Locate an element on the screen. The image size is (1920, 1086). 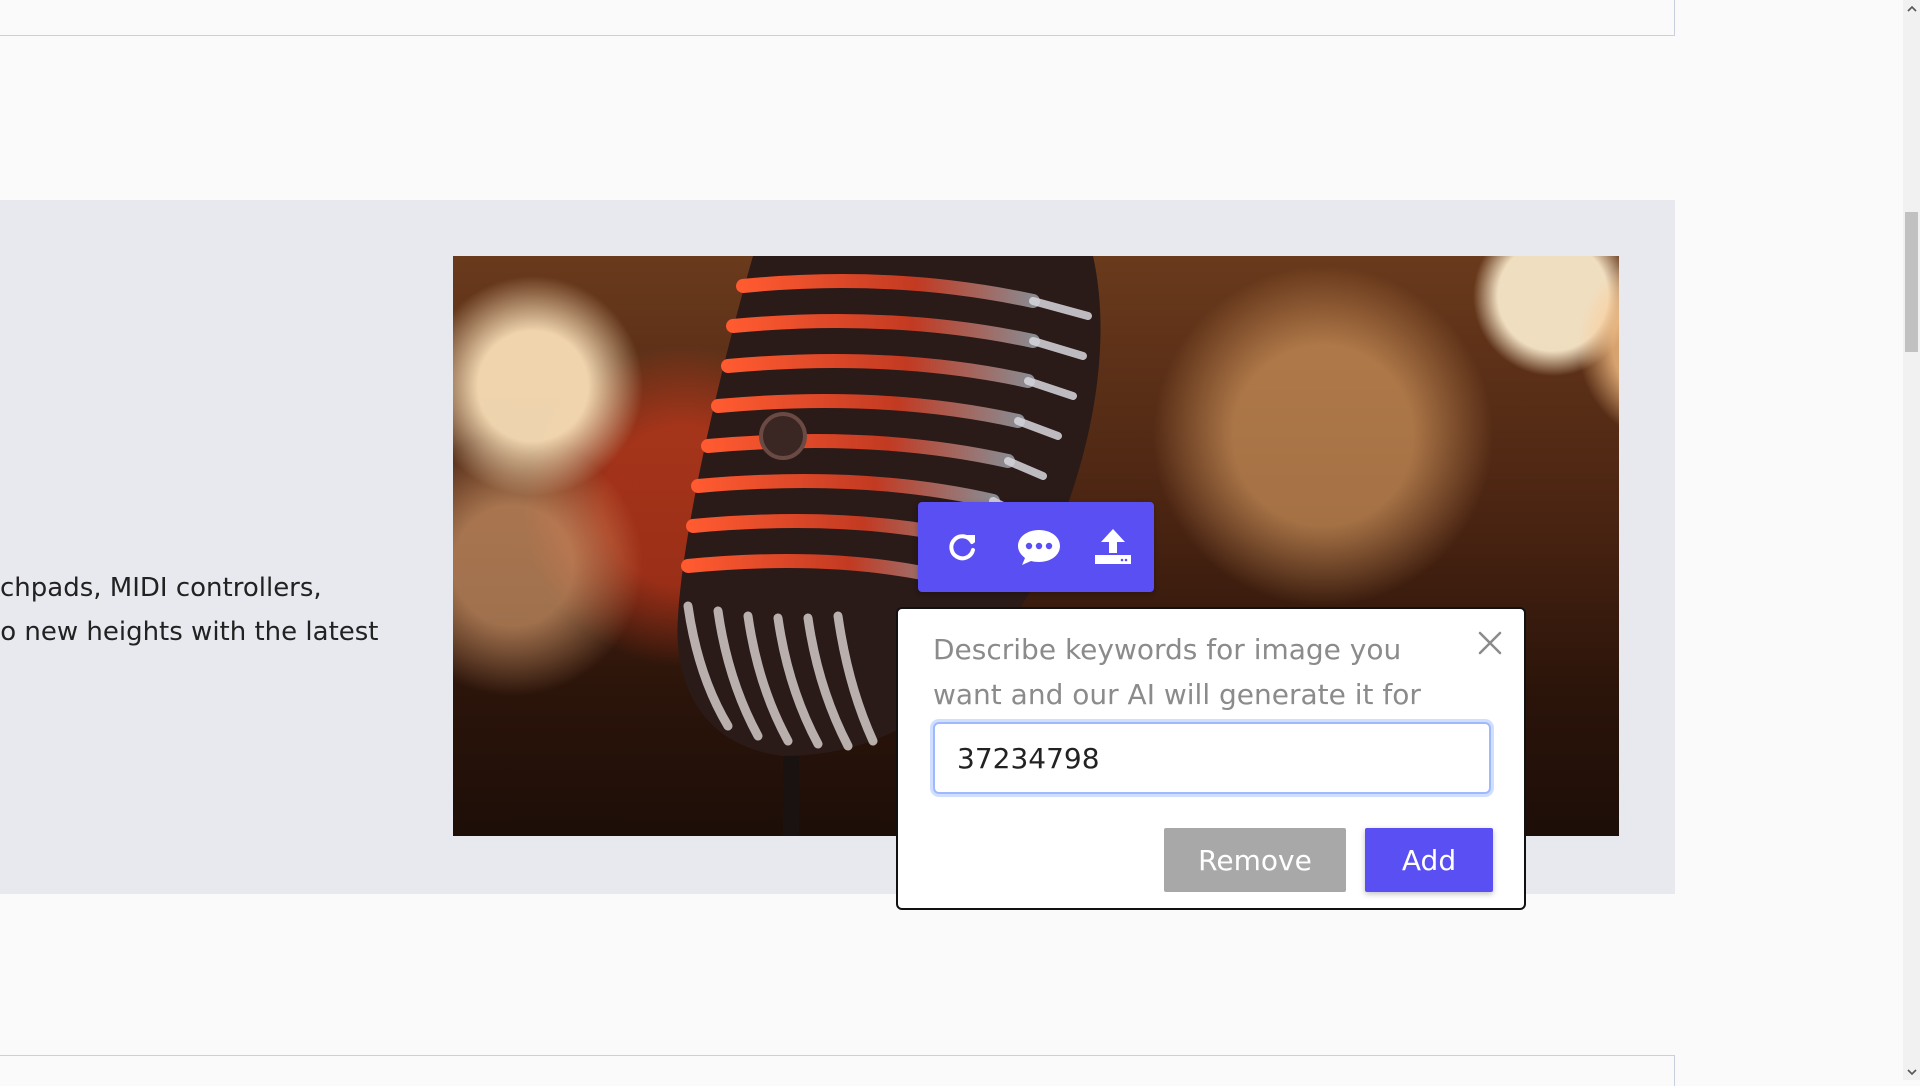
keywords-input is located at coordinates (1212, 758).